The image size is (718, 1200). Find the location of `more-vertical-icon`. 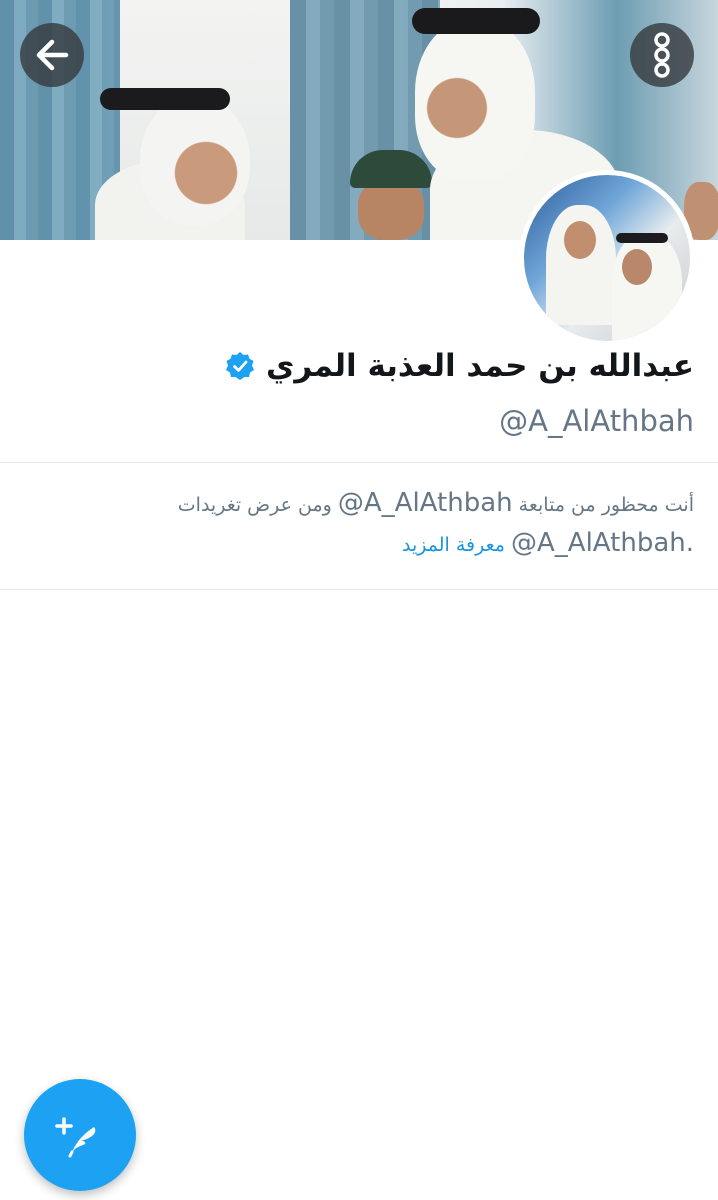

more-vertical-icon is located at coordinates (662, 55).